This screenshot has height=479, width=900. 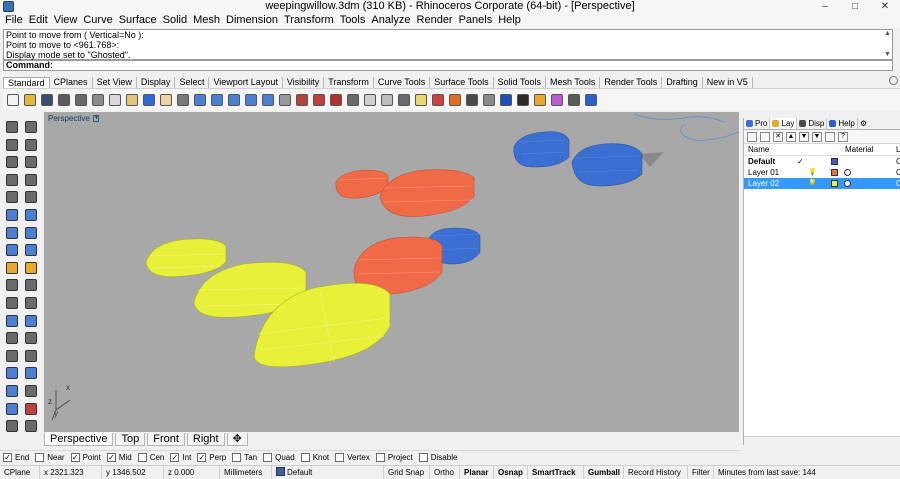 What do you see at coordinates (437, 457) in the screenshot?
I see `osnap-disable: Disable` at bounding box center [437, 457].